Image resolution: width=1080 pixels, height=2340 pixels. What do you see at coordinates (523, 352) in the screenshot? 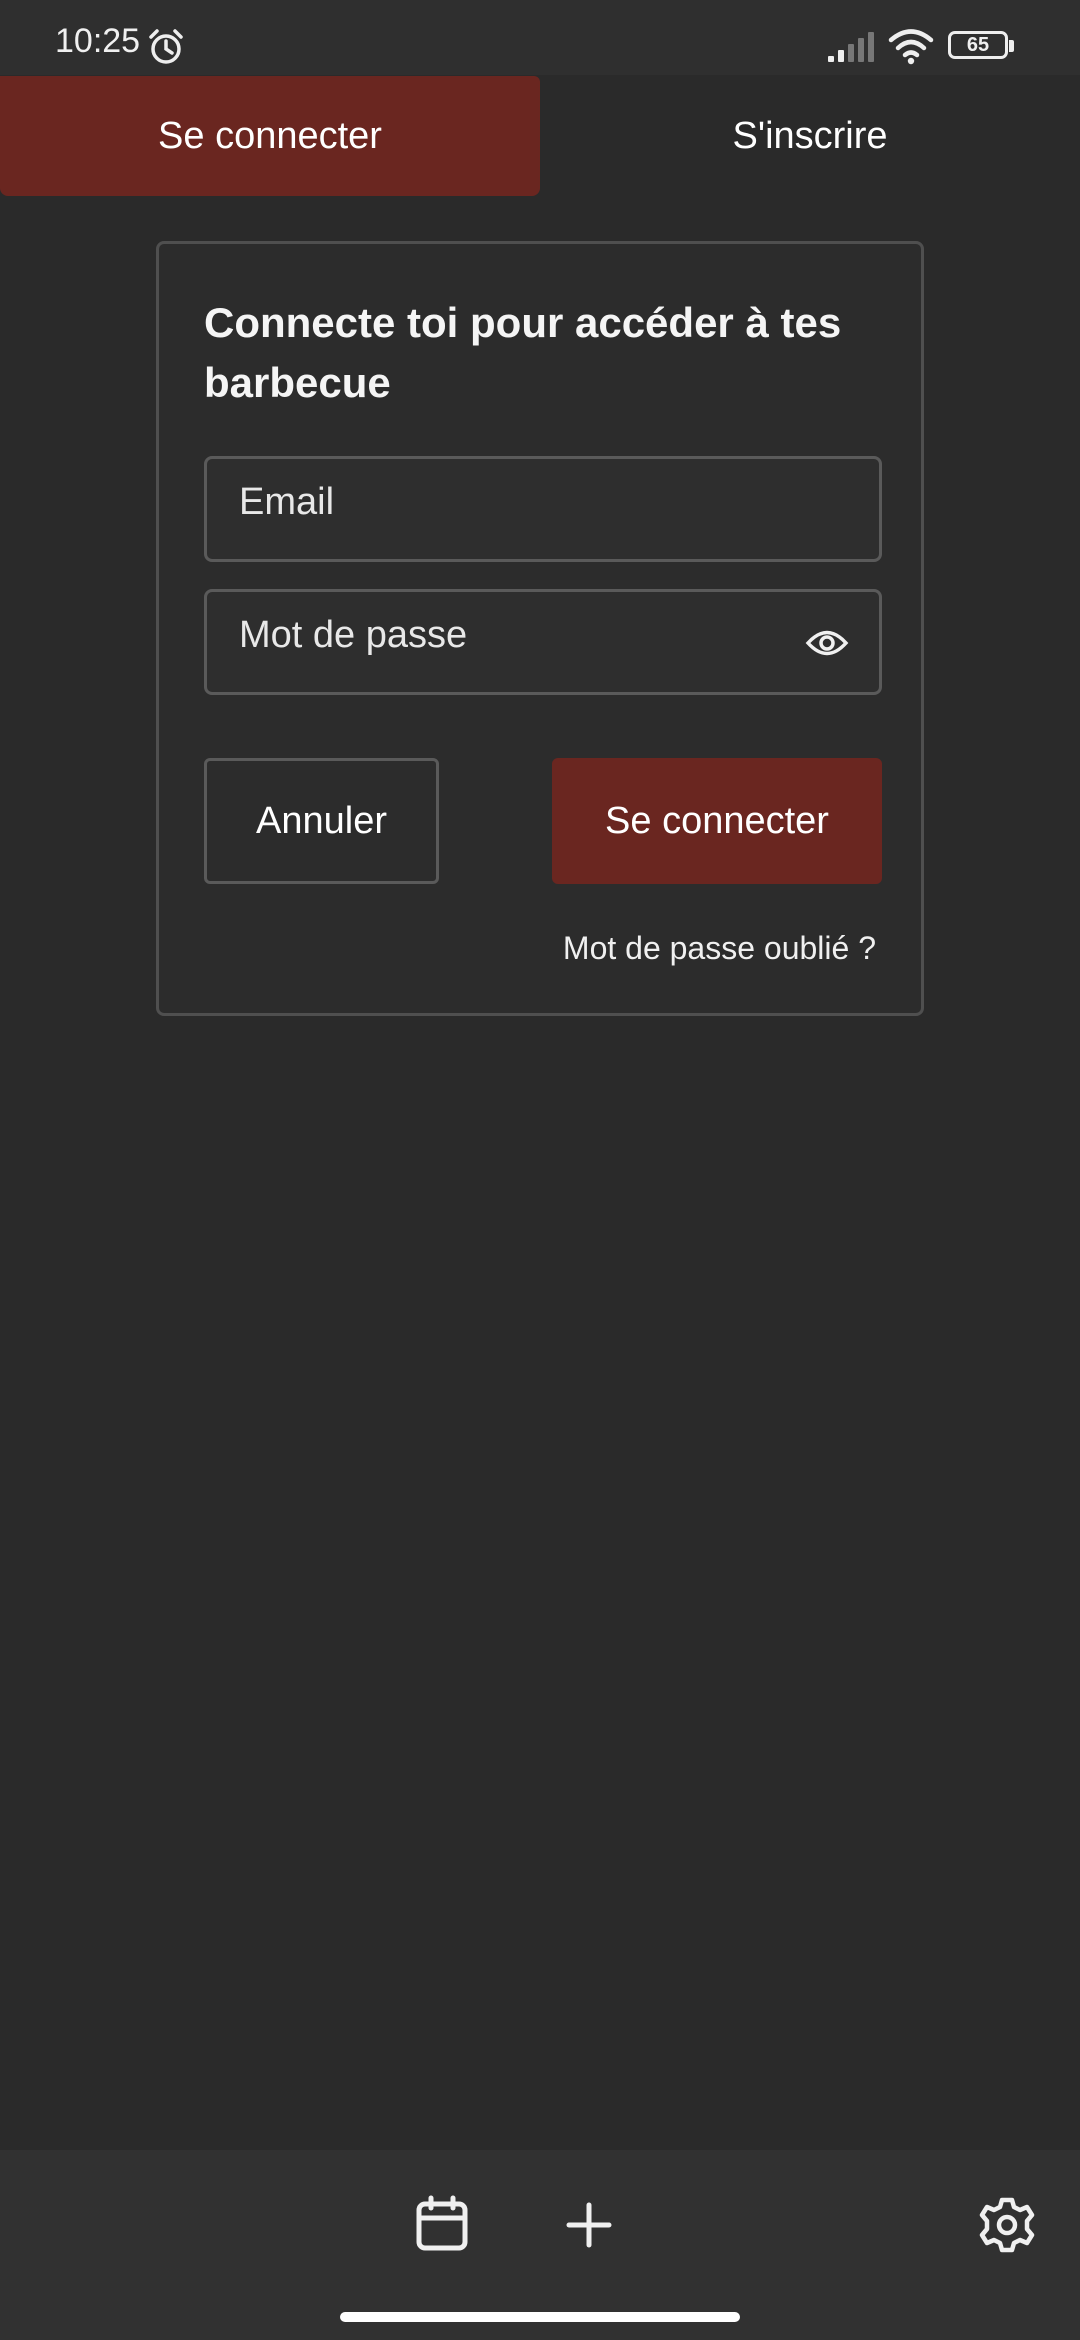
I see `login-title: Connecte toi pour accéder à tes barbecue` at bounding box center [523, 352].